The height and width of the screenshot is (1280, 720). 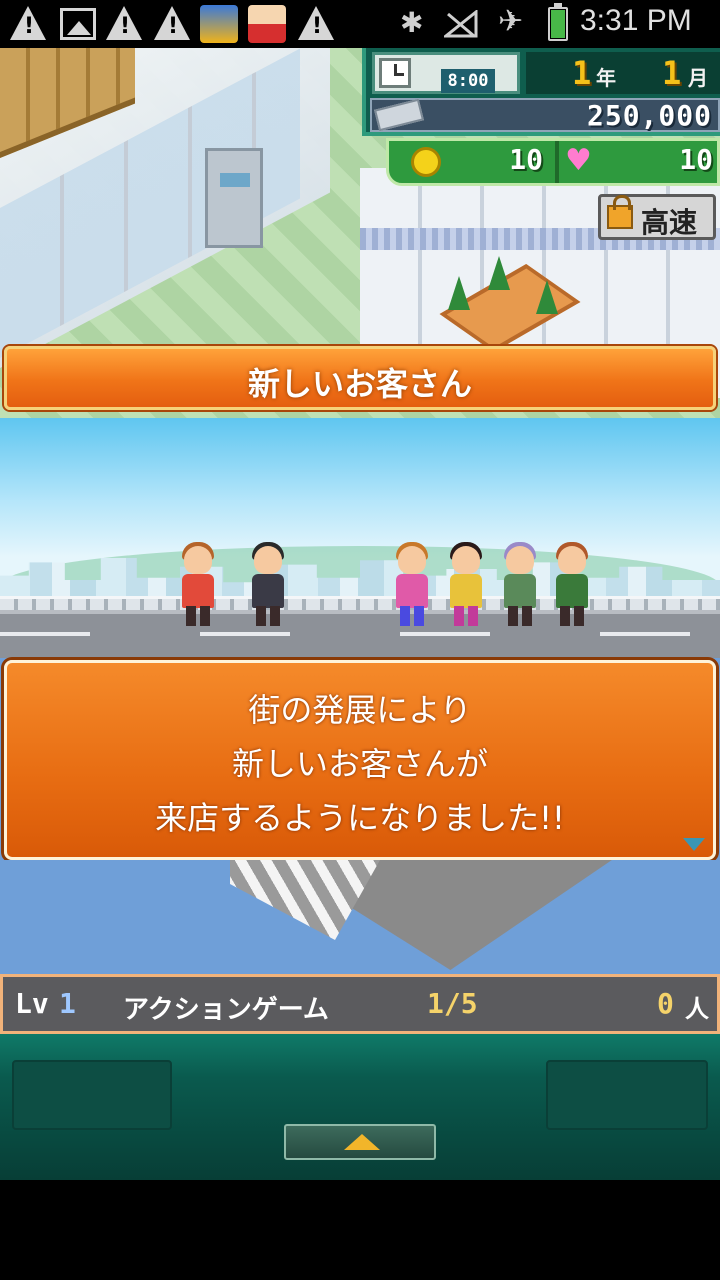 I want to click on hud-panel: 8:00 1 年 1 月 250,000, so click(x=541, y=92).